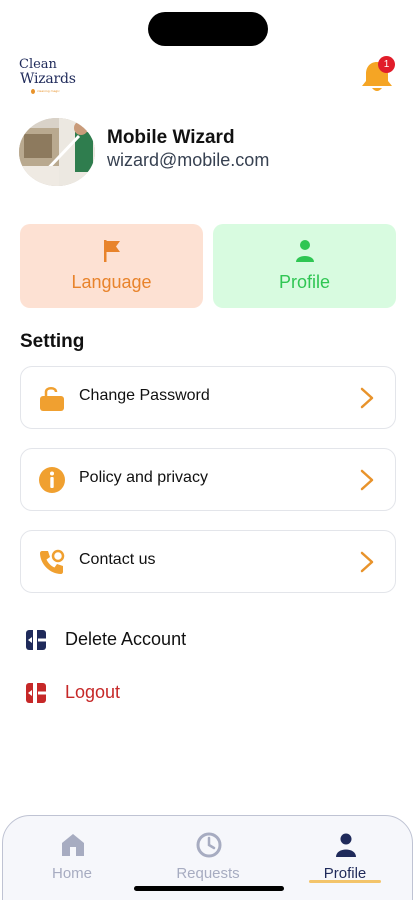  I want to click on app-logo: Clean Wizards cleaning magic, so click(50, 76).